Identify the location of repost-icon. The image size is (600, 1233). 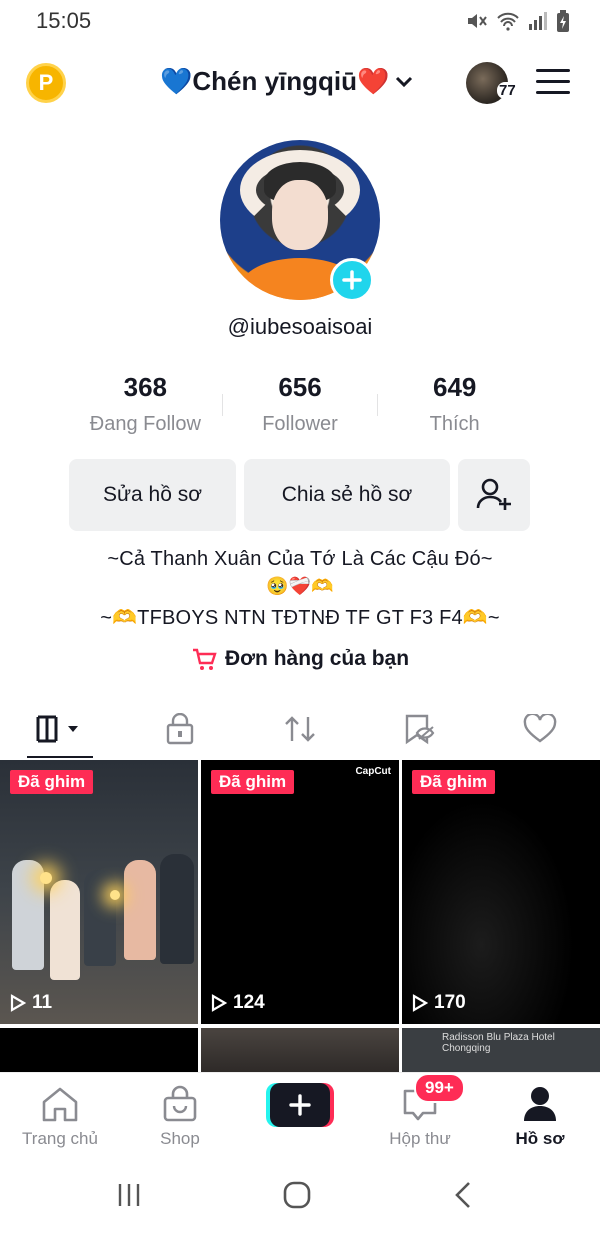
(300, 729).